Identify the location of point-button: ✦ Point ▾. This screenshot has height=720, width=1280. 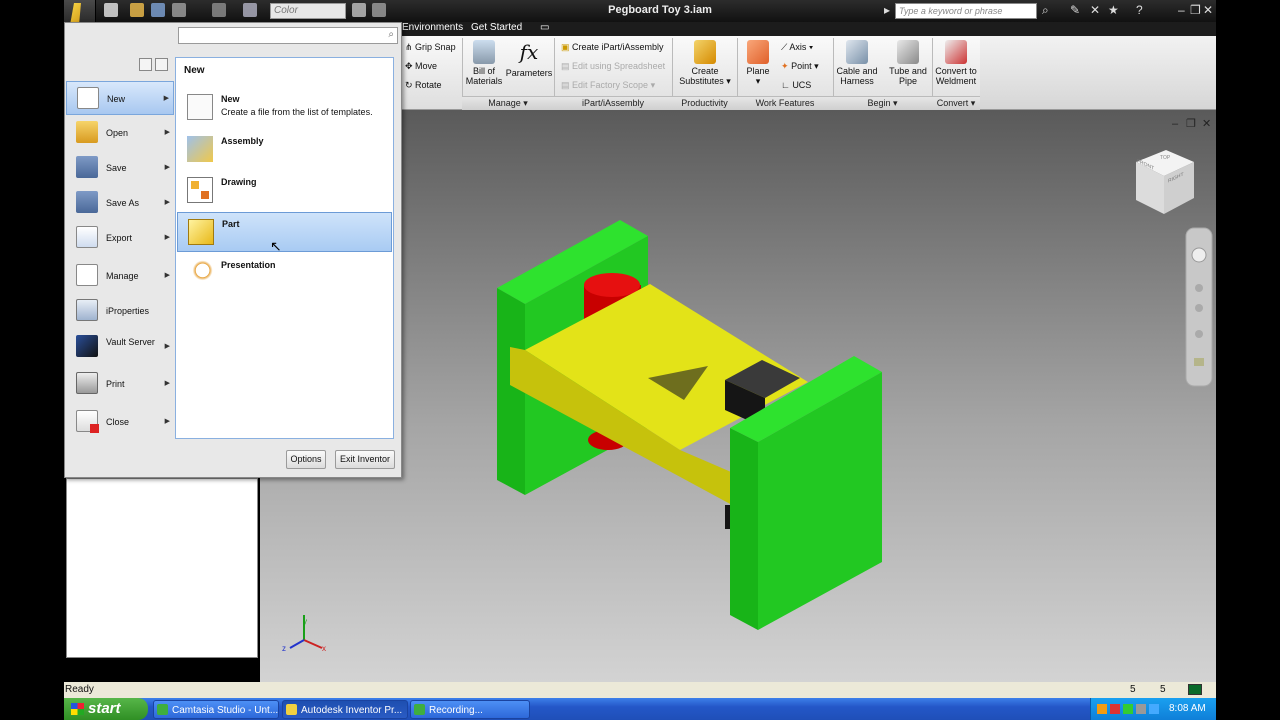
(800, 66).